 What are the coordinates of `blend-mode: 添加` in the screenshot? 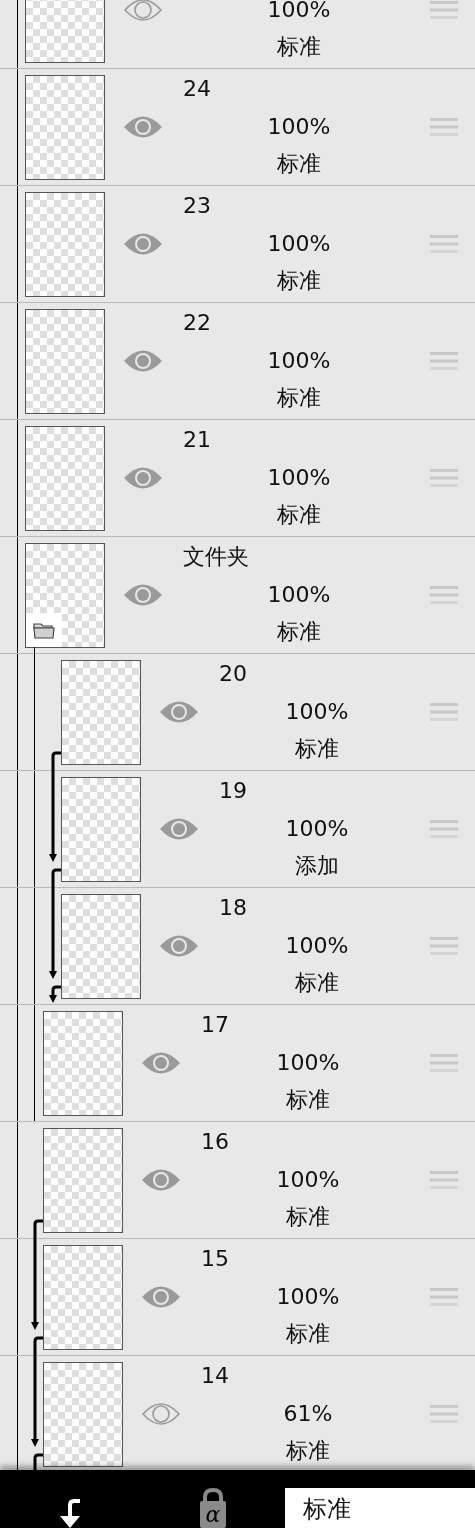 It's located at (317, 865).